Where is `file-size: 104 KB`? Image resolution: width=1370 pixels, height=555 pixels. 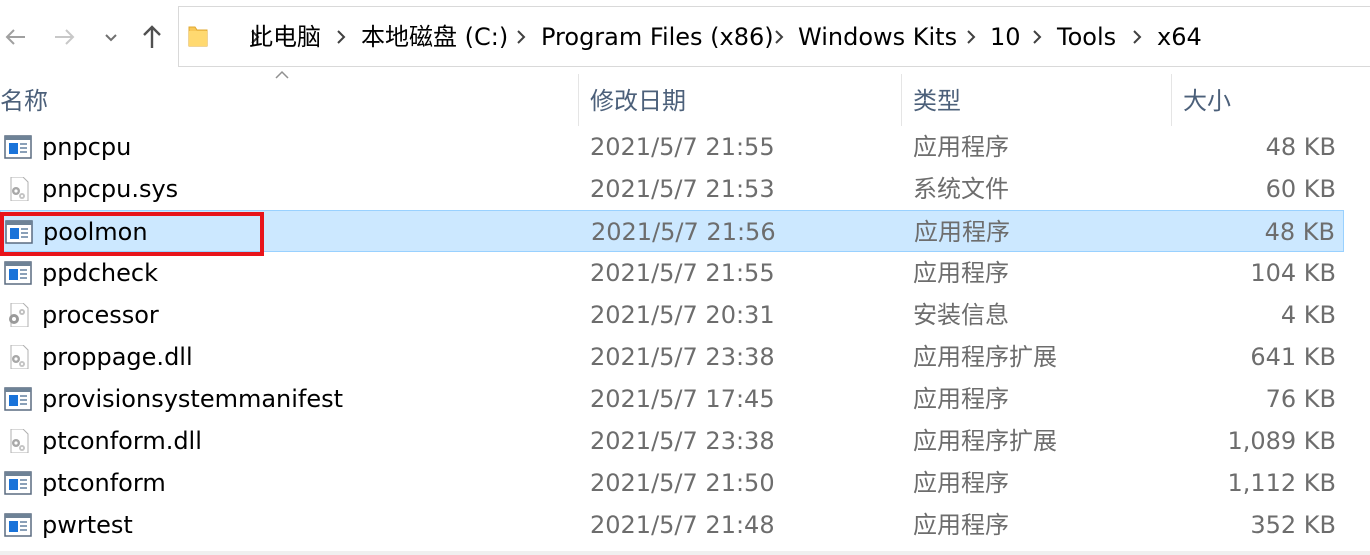 file-size: 104 KB is located at coordinates (1293, 273).